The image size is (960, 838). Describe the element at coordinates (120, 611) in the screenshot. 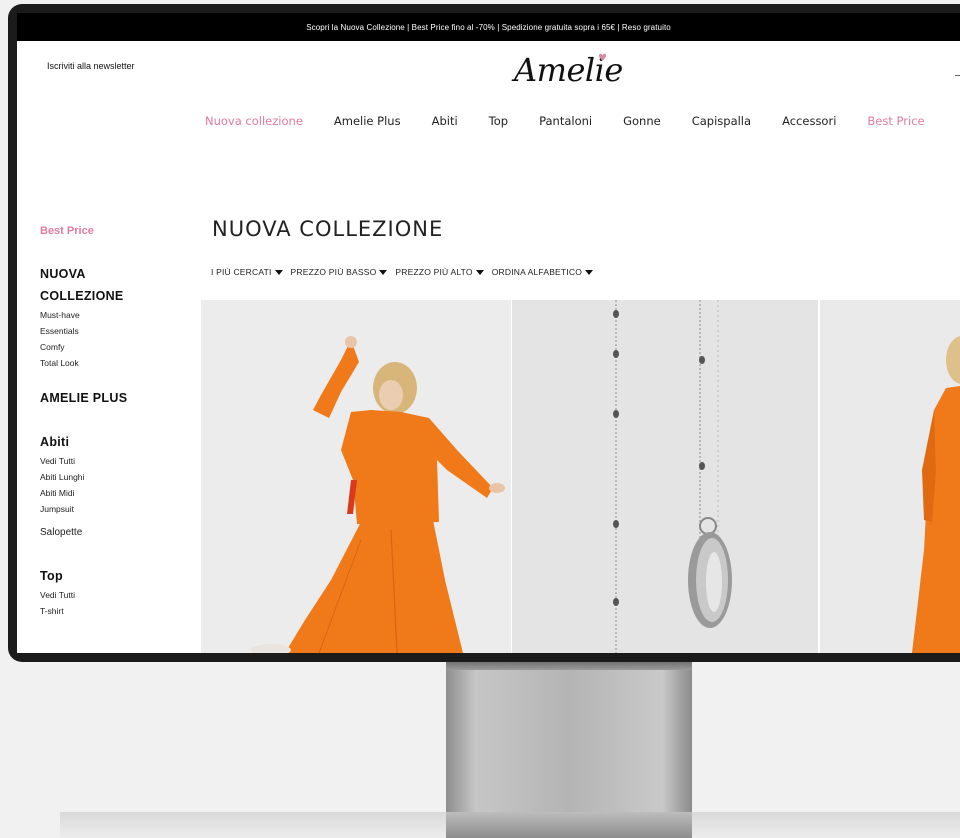

I see `sidebar-item-t-shirt: T-shirt` at that location.